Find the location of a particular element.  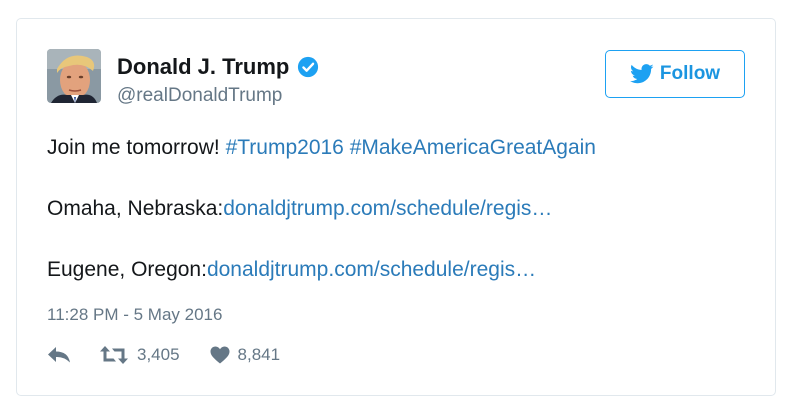

retweet-icon is located at coordinates (114, 355).